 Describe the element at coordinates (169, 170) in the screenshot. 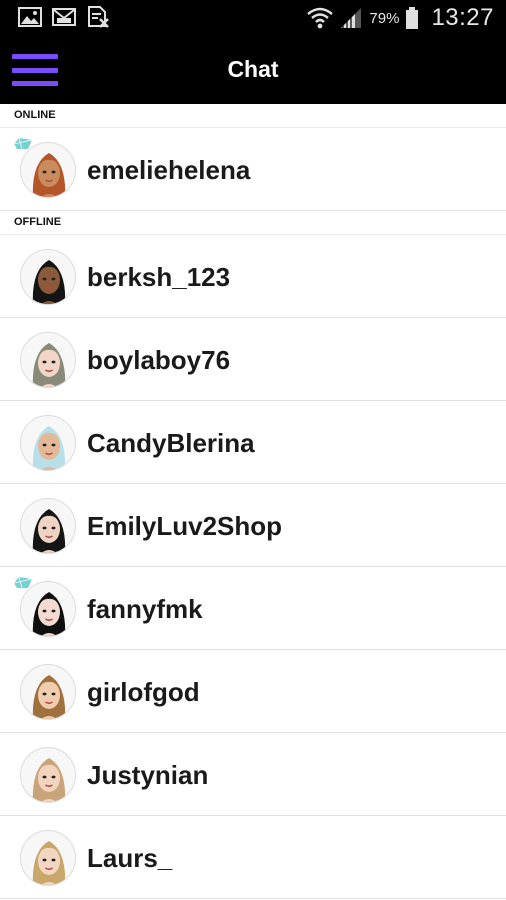

I see `username: emeliehelena` at that location.